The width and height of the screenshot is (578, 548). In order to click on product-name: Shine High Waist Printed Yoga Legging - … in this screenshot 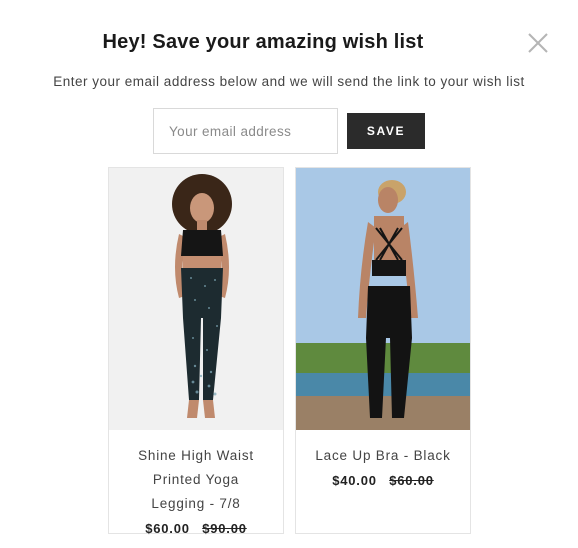, I will do `click(196, 480)`.